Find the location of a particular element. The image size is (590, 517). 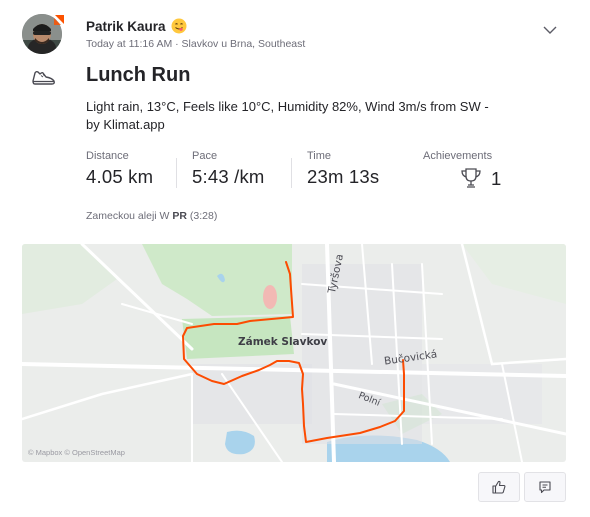

pr-badge: PR is located at coordinates (179, 216).